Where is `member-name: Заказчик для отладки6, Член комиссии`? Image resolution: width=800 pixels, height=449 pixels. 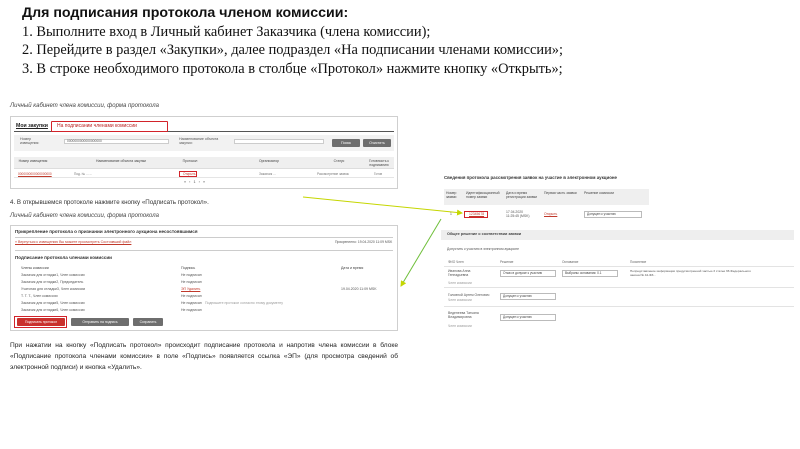 member-name: Заказчик для отладки6, Член комиссии is located at coordinates (53, 310).